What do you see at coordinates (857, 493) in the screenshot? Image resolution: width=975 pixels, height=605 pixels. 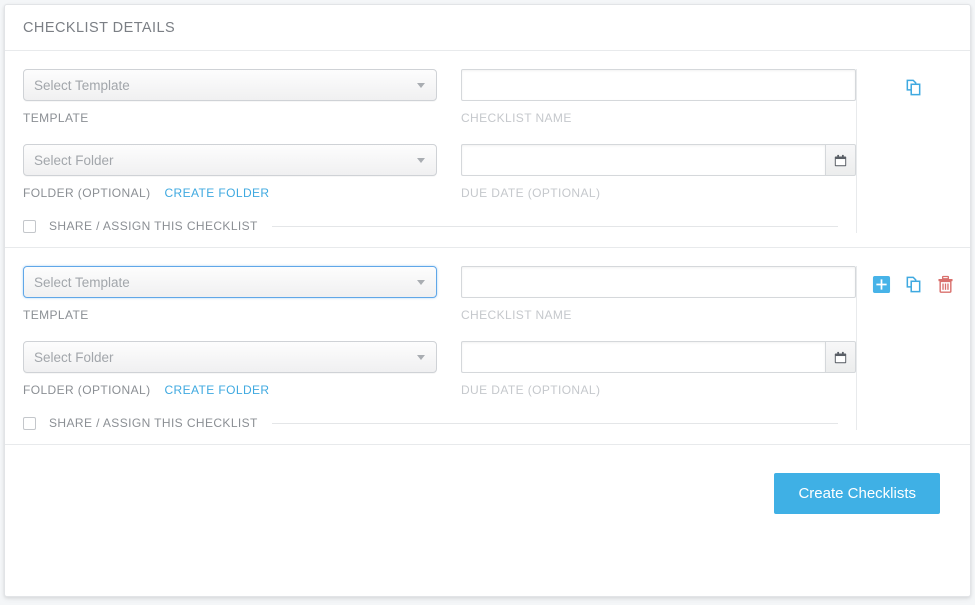 I see `create-checklists-button: Create Checklists` at bounding box center [857, 493].